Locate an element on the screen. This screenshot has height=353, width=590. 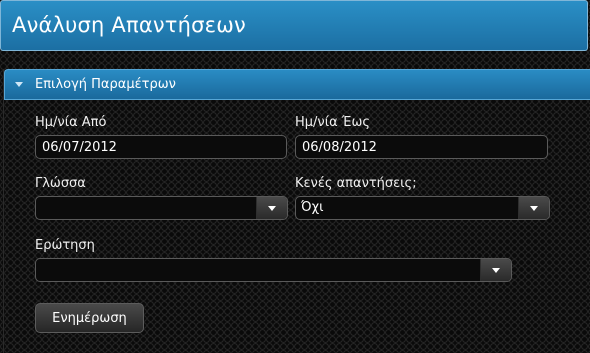
empty-answers-select-value: Όχι is located at coordinates (312, 207).